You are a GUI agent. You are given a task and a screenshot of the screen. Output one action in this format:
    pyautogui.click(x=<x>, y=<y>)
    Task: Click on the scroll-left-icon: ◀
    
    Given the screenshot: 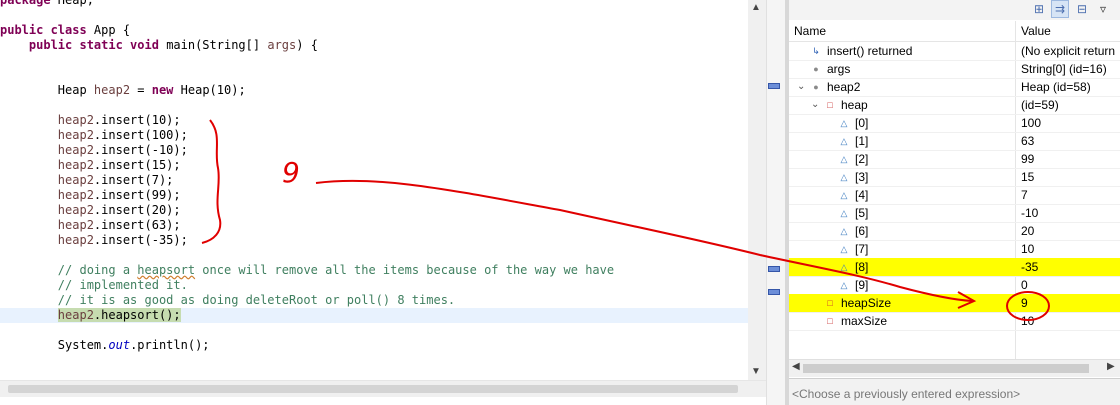 What is the action you would take?
    pyautogui.click(x=796, y=366)
    